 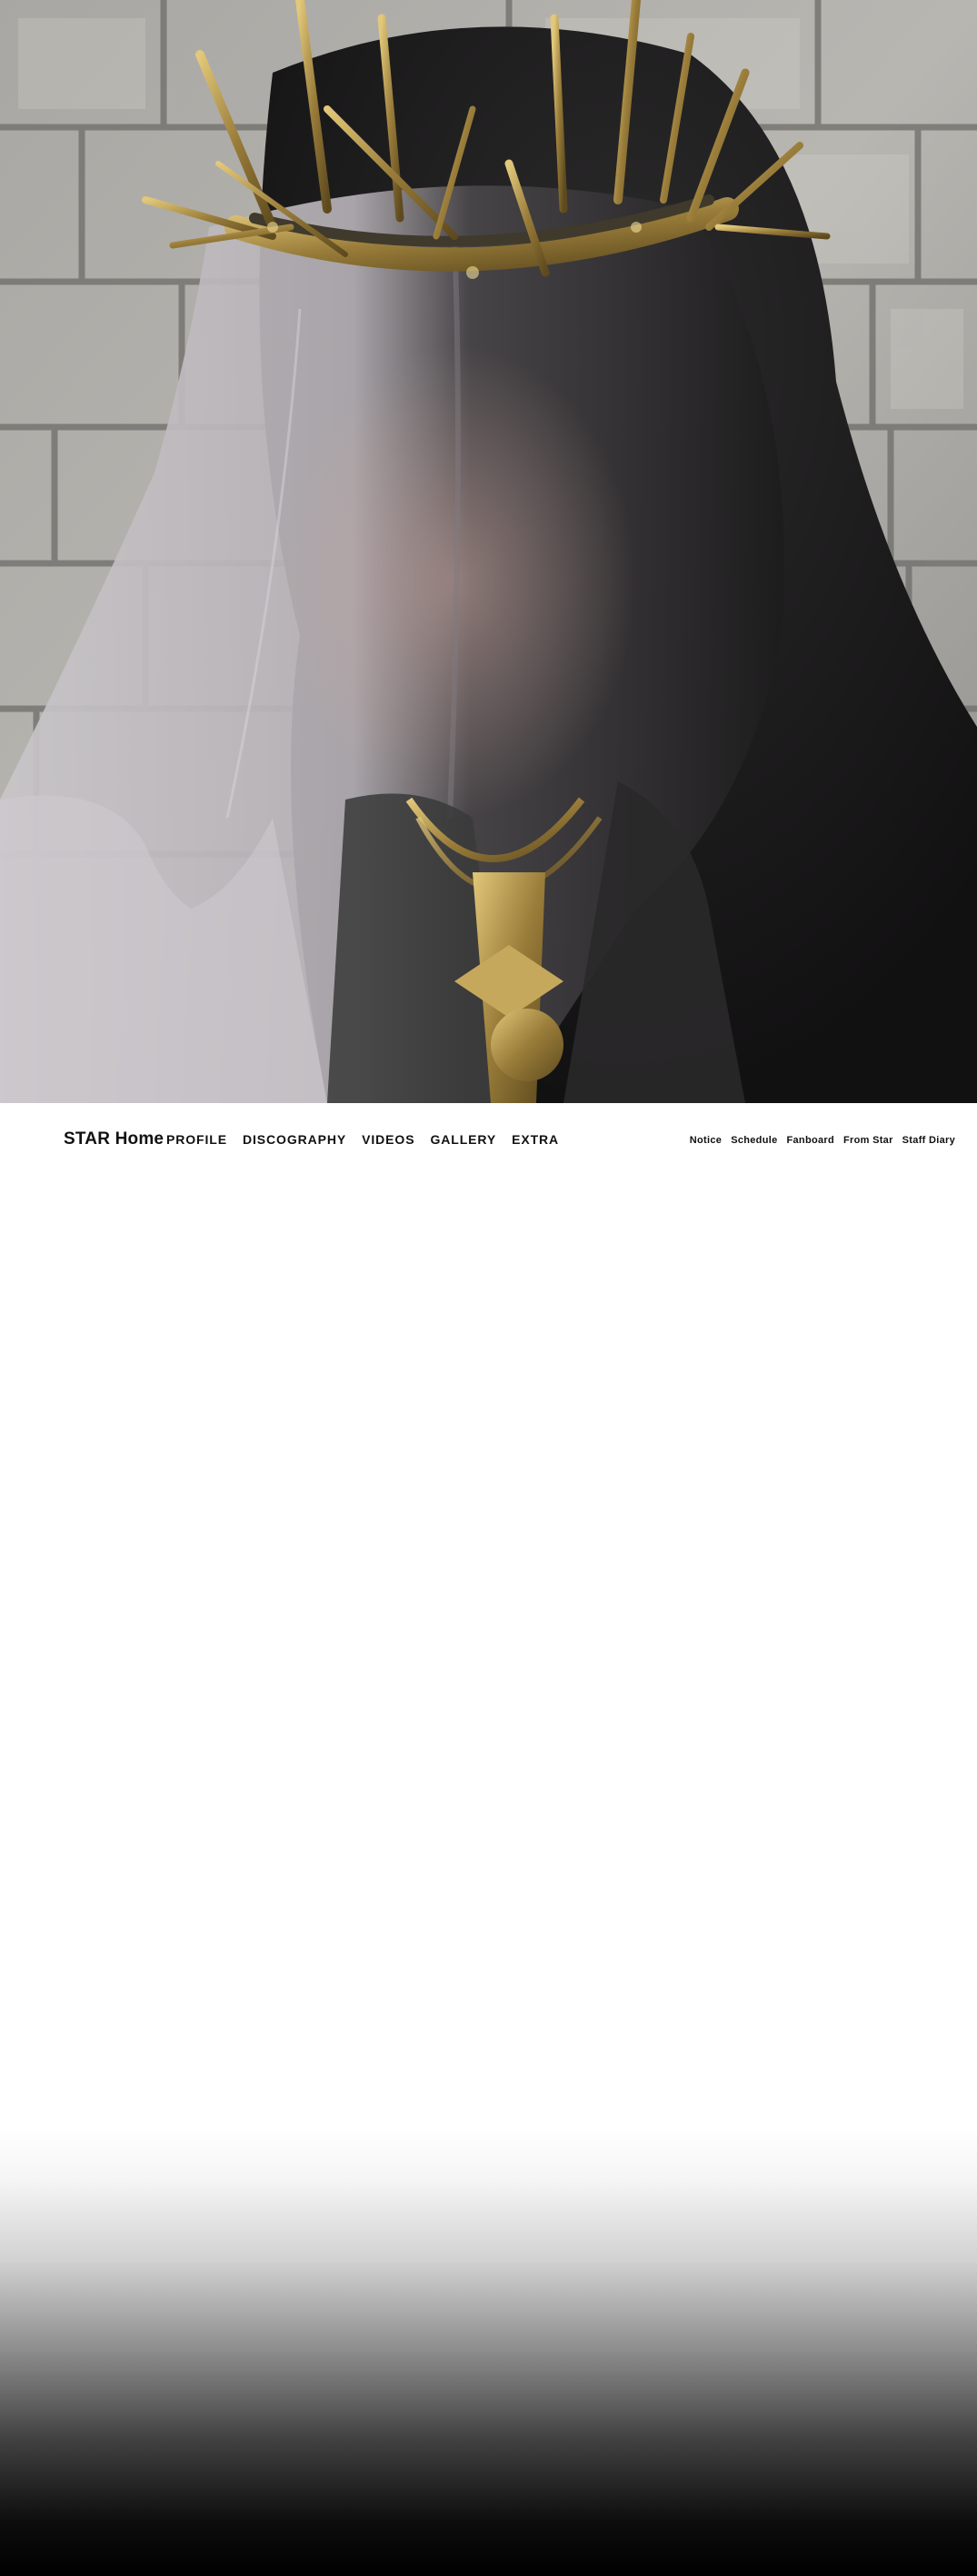 What do you see at coordinates (811, 1140) in the screenshot?
I see `sub-nav-item-fanboard: Fanboard` at bounding box center [811, 1140].